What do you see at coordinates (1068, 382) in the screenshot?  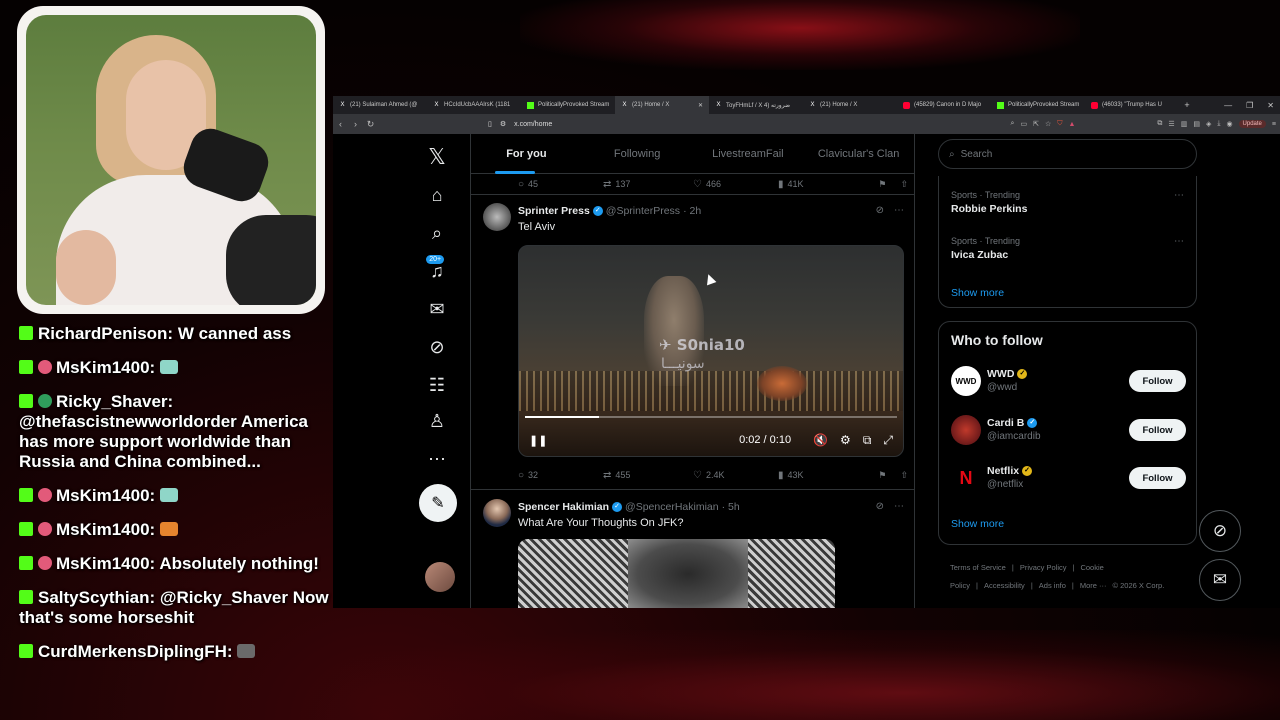 I see `follow-suggestion: WWD WWD ✓ @wwd Follow` at bounding box center [1068, 382].